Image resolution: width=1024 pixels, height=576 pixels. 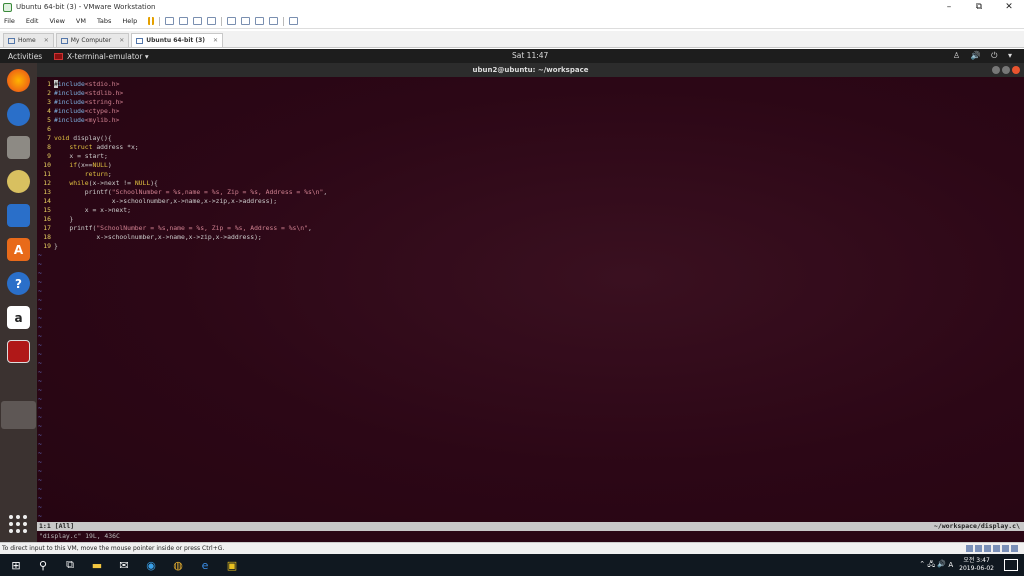 What do you see at coordinates (70, 565) in the screenshot?
I see `task-view-icon: ⧉` at bounding box center [70, 565].